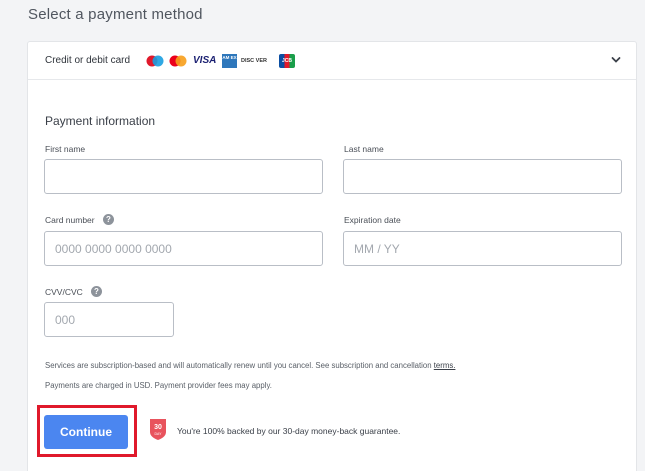 This screenshot has width=645, height=471. I want to click on card-number-input, so click(183, 248).